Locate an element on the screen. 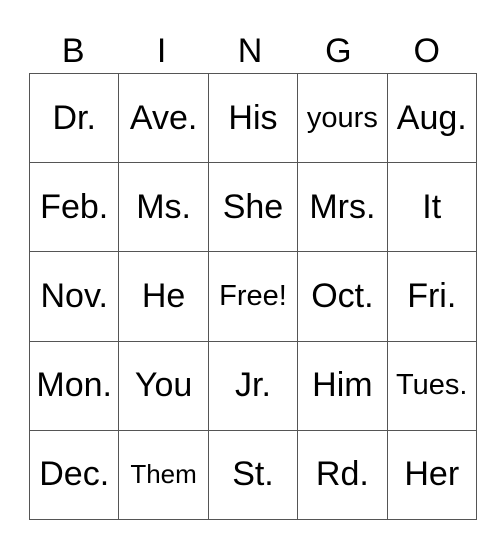  bingo-cell: His is located at coordinates (253, 118).